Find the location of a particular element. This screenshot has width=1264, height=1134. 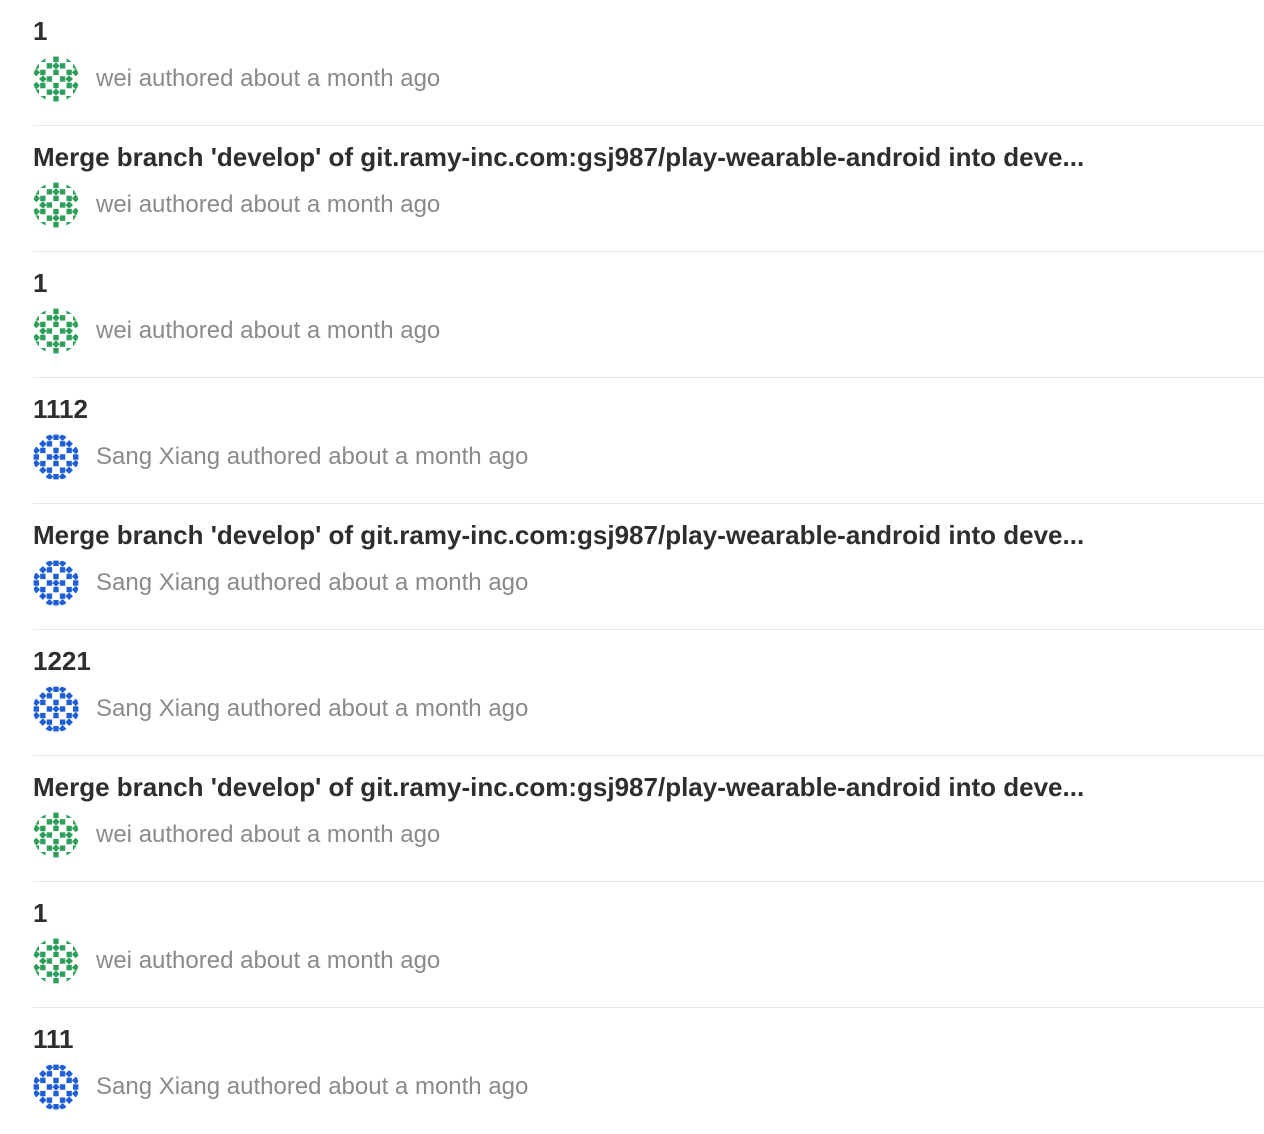

commit-title: 1112 is located at coordinates (600, 409).